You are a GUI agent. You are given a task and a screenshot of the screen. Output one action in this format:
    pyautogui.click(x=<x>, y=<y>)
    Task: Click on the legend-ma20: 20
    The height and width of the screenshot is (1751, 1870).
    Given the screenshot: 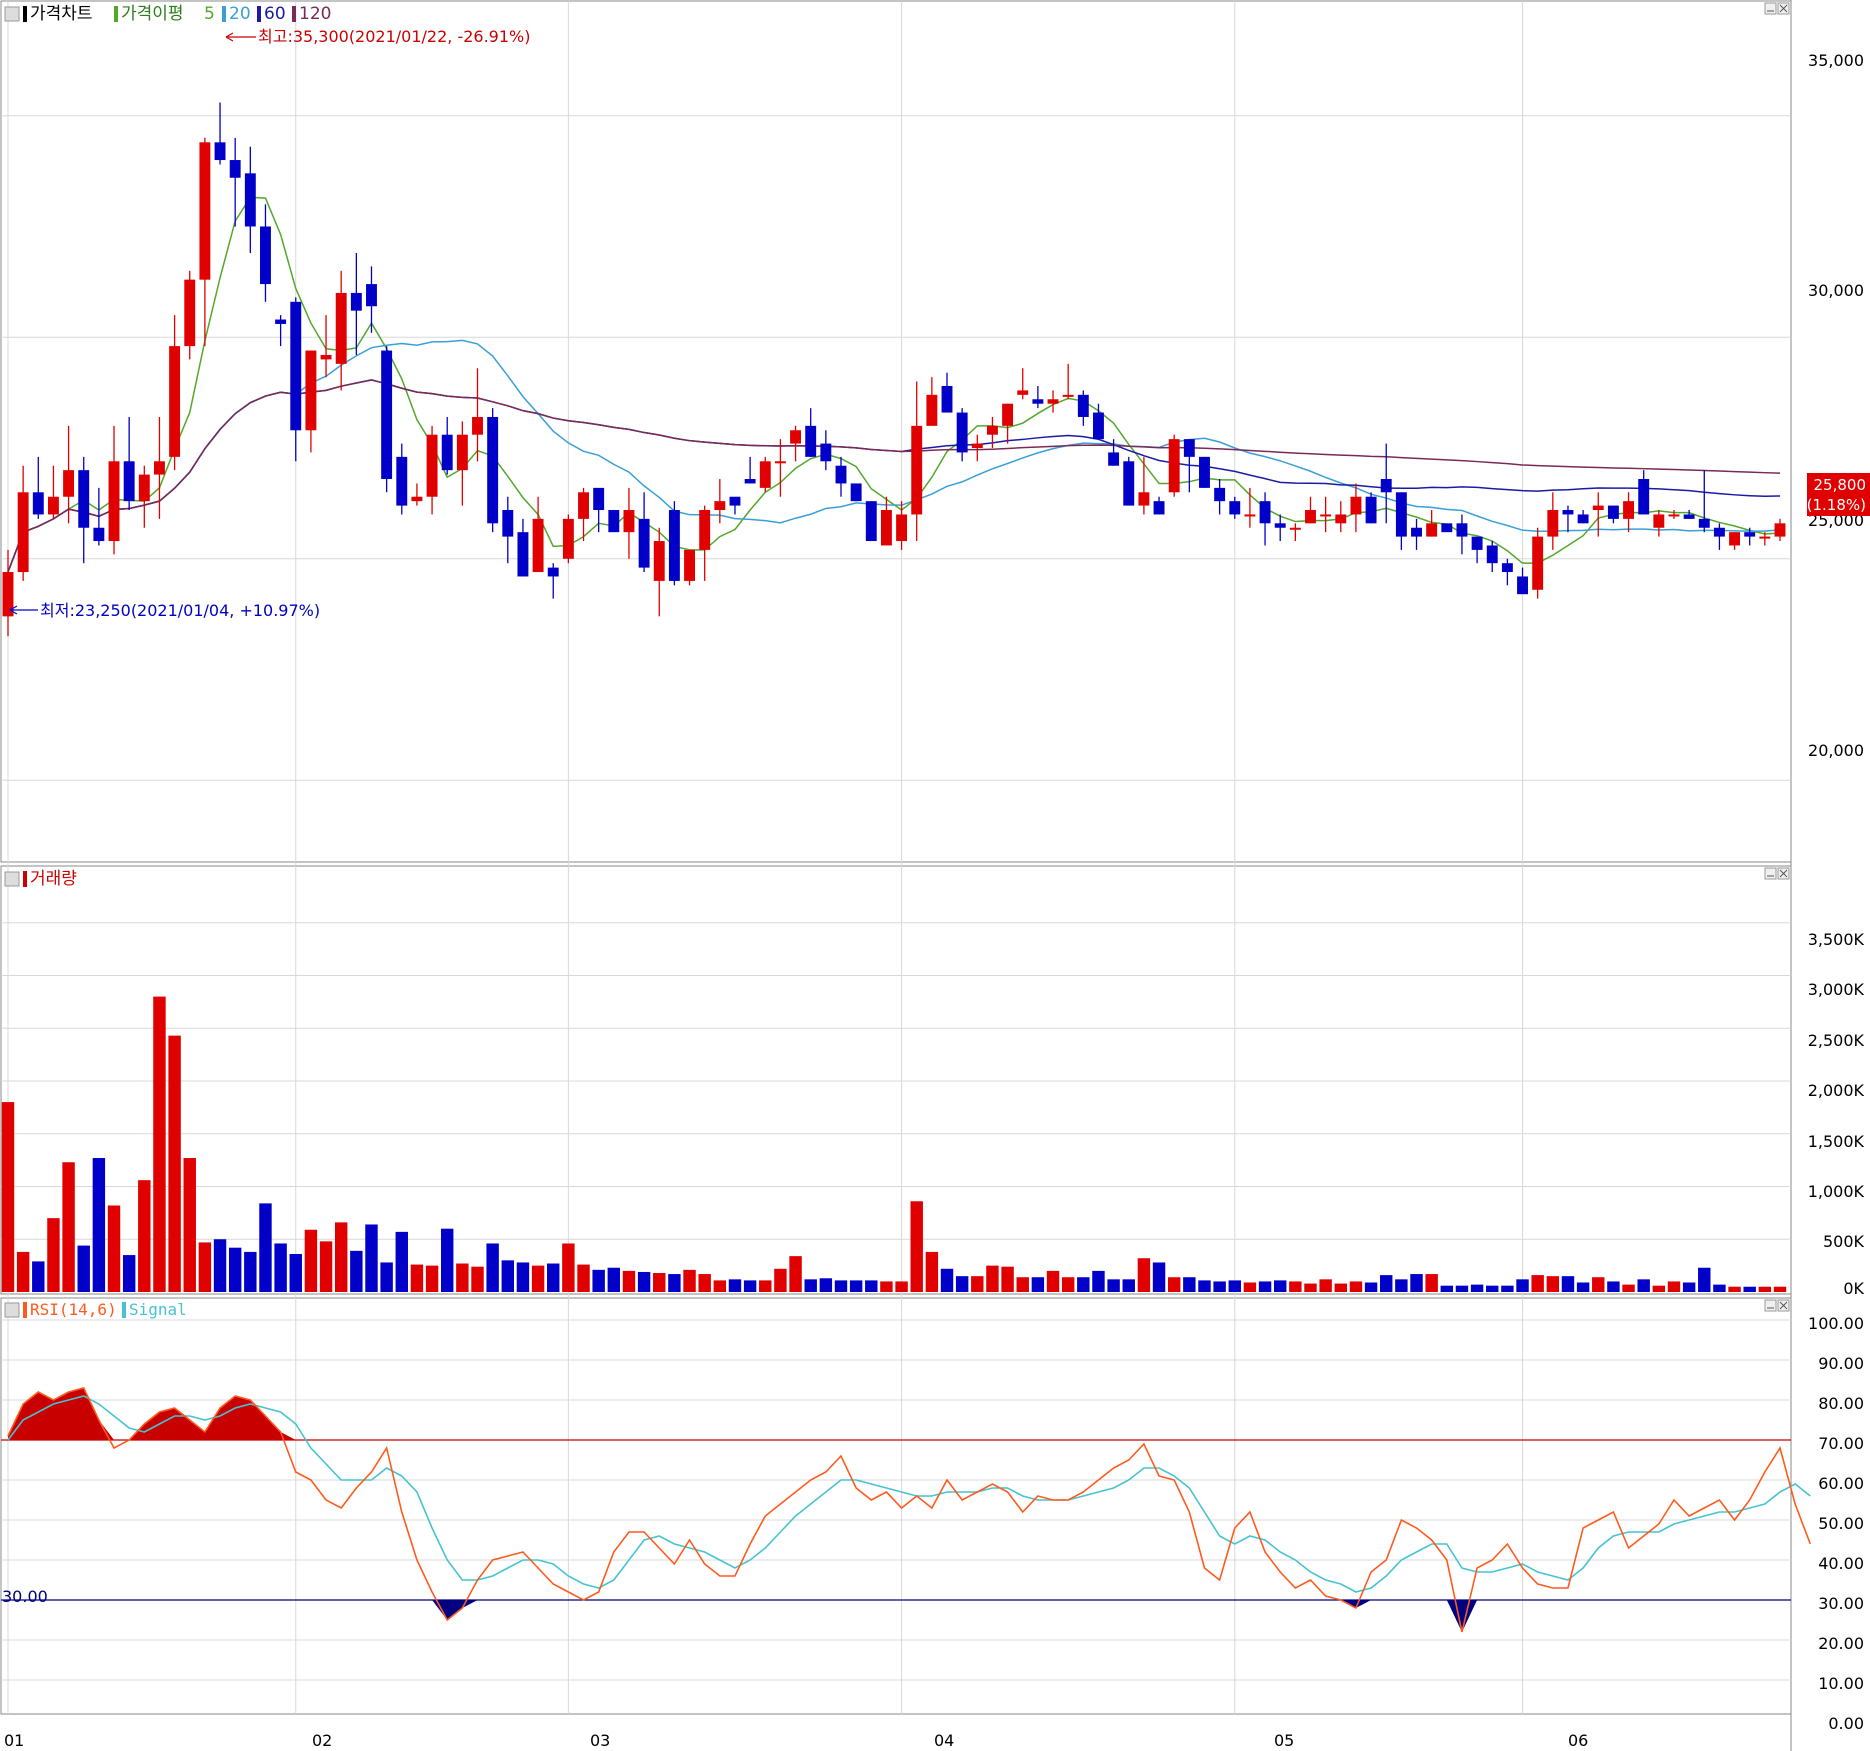 What is the action you would take?
    pyautogui.click(x=240, y=14)
    